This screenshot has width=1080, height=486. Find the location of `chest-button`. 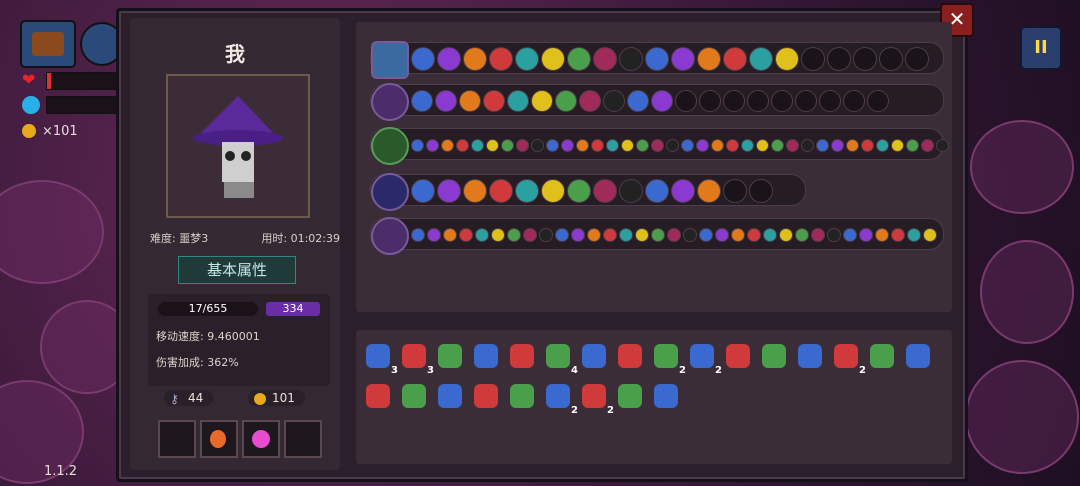

chest-button is located at coordinates (48, 44).